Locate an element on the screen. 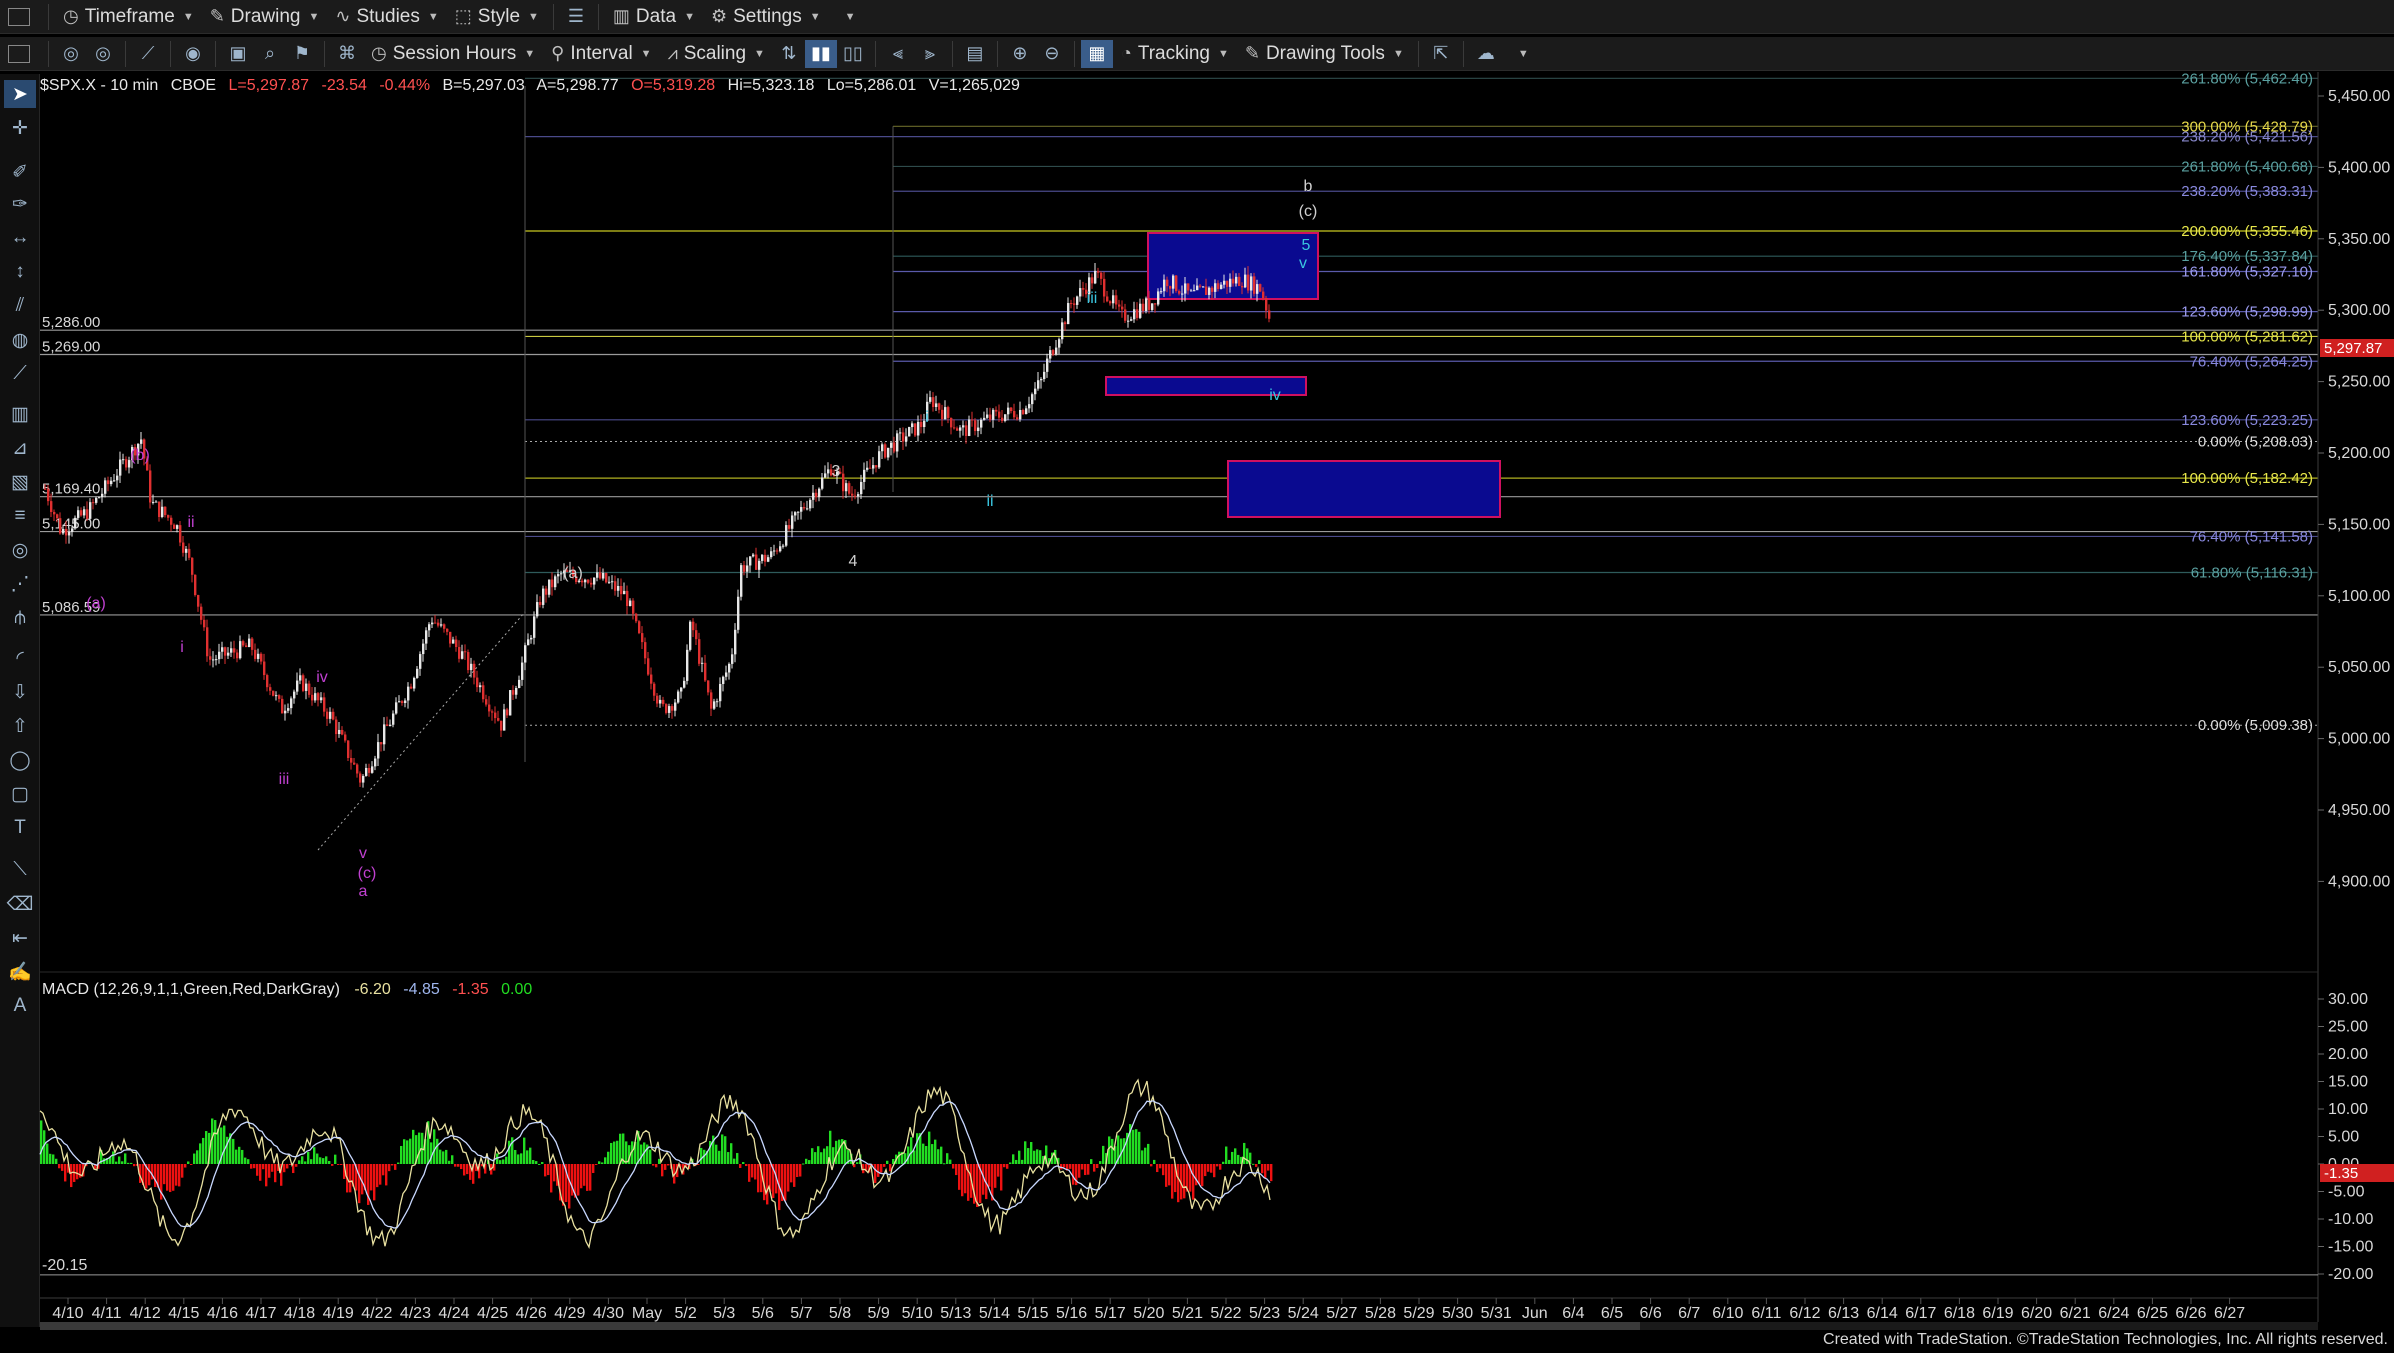 This screenshot has width=2394, height=1353. interval-menu: ⚲ Interval ▼ is located at coordinates (601, 54).